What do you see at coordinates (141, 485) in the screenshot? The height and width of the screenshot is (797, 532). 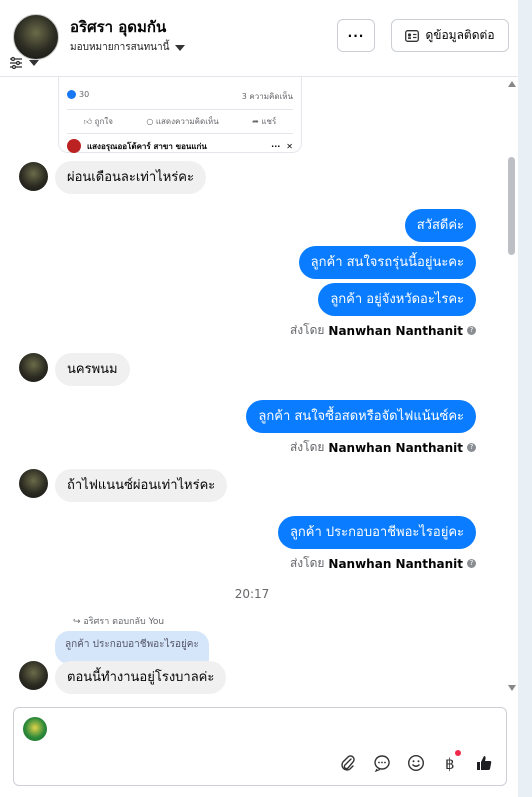 I see `incoming-message: ถ้าไฟแนนซ์ผ่อนเท่าไหร่คะ` at bounding box center [141, 485].